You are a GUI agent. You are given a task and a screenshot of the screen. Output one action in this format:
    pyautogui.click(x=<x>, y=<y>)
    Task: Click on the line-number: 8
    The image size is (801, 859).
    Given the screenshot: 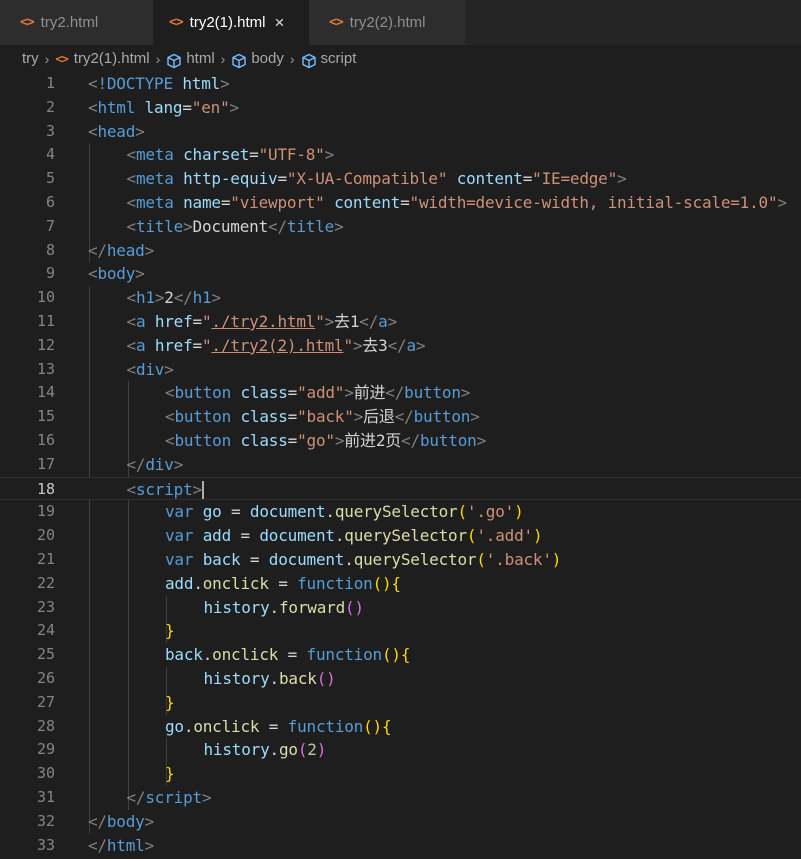 What is the action you would take?
    pyautogui.click(x=50, y=249)
    